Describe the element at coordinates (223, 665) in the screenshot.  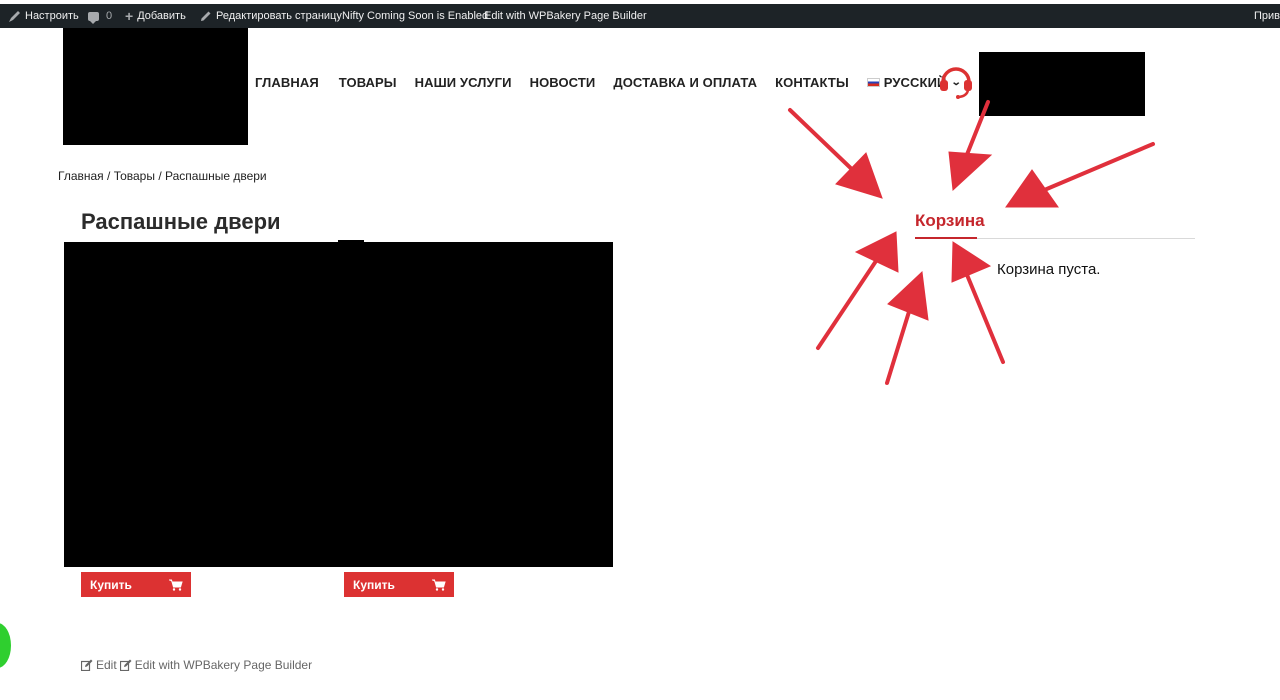
I see `edit-wpbakery-label: Edit with WPBakery Page Builder` at that location.